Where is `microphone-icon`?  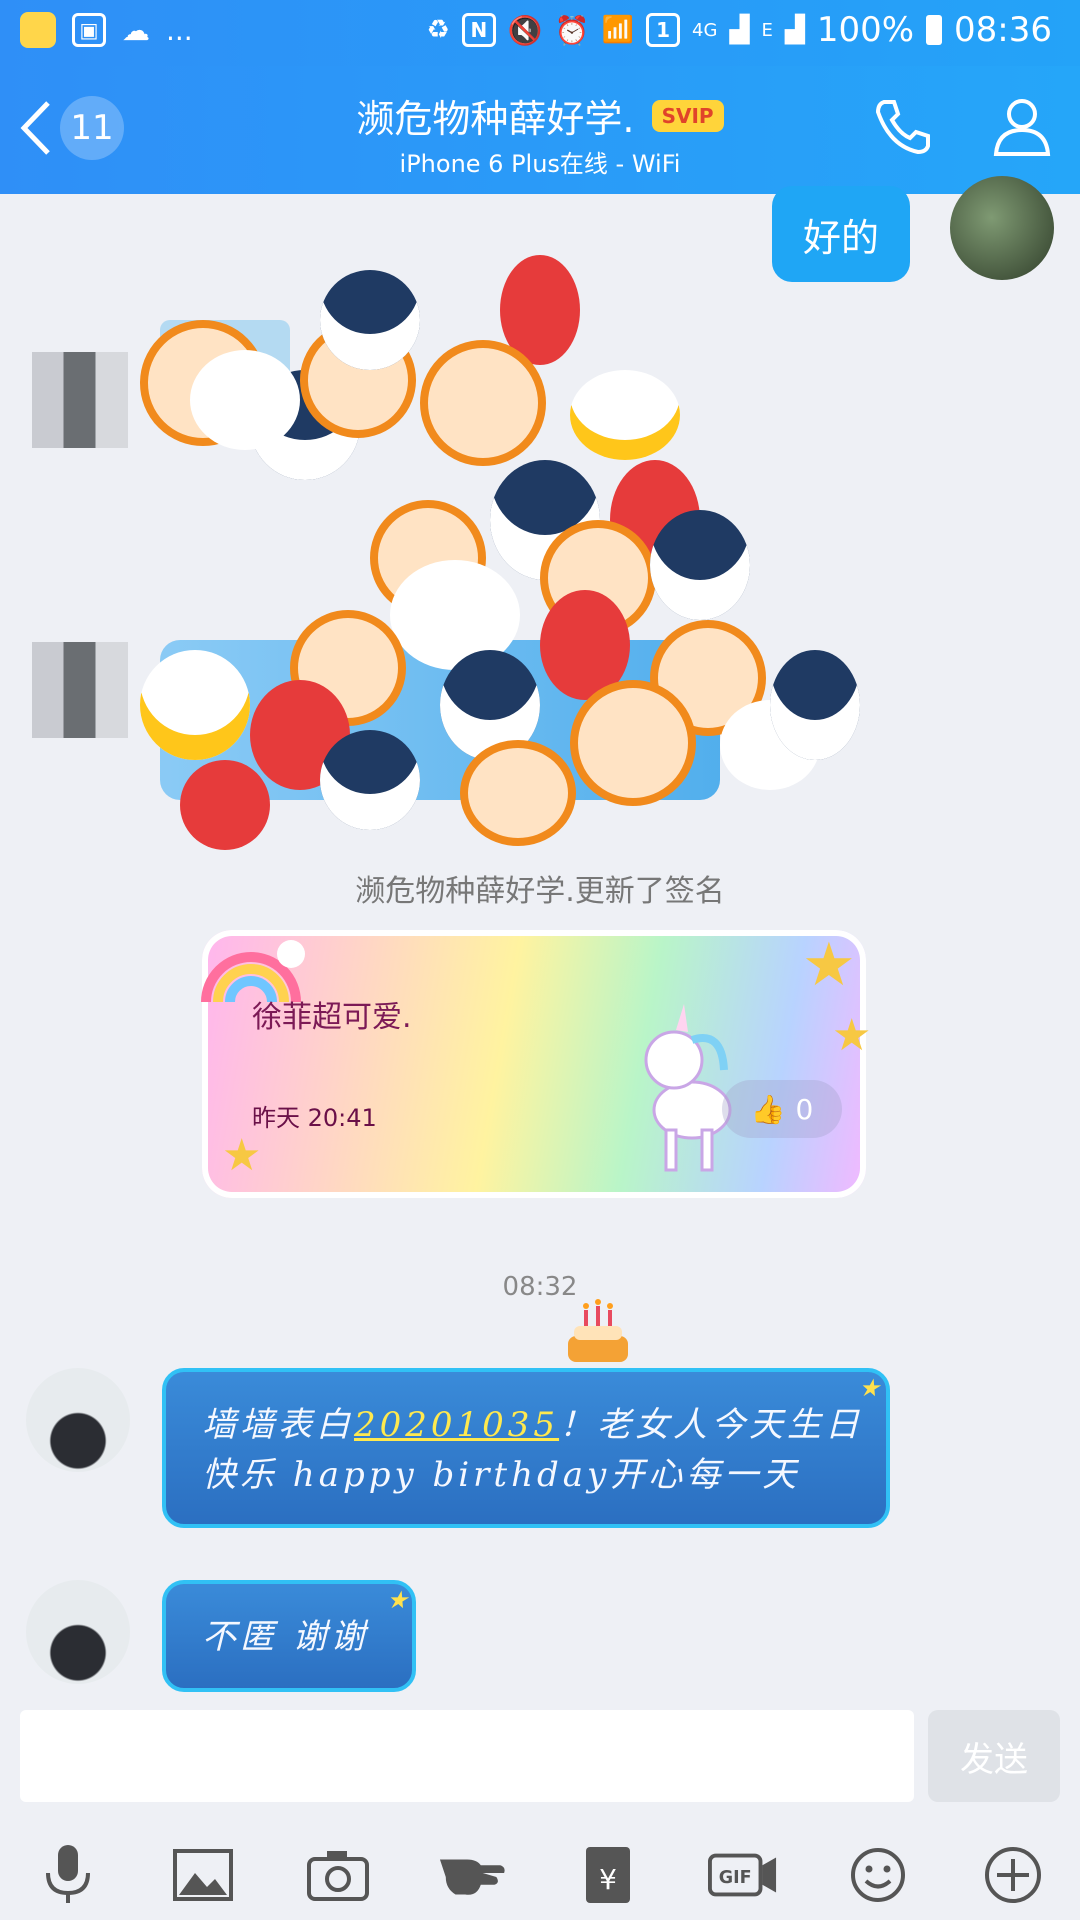
microphone-icon is located at coordinates (67, 1874).